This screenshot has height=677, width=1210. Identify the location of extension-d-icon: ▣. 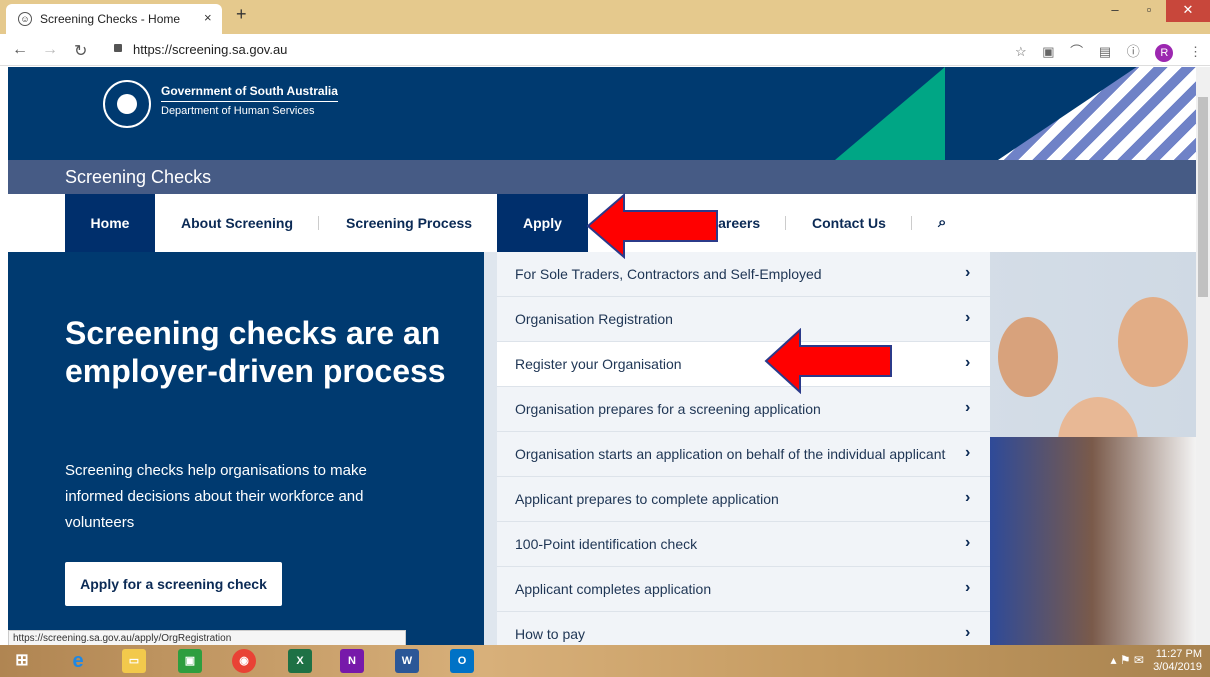
(1048, 52).